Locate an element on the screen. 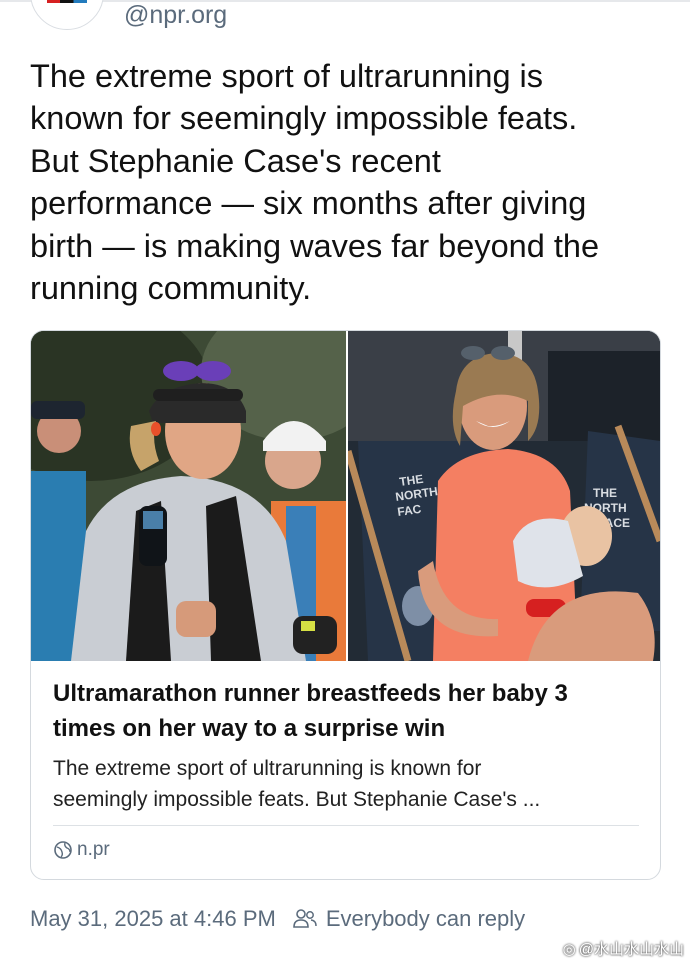  watermark: ◎ @水山水山水山 is located at coordinates (623, 948).